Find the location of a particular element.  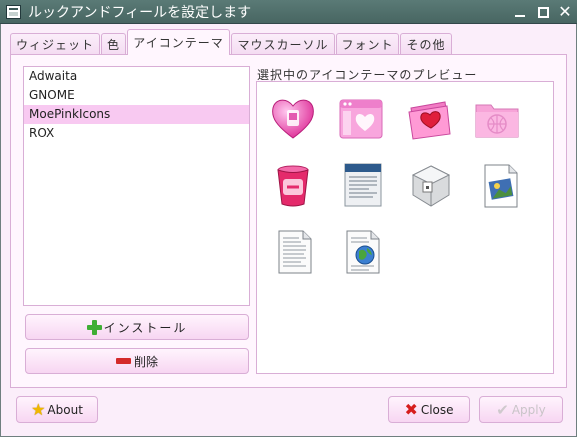

plus-icon is located at coordinates (94, 327).